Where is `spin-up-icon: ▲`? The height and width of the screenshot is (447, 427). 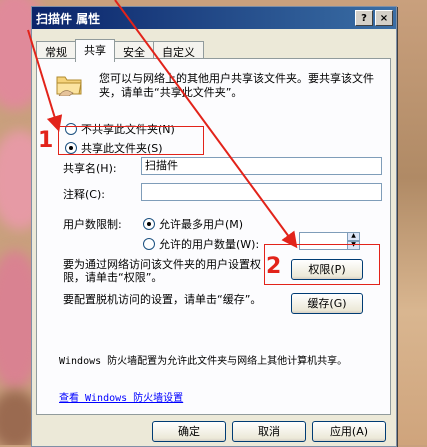
spin-up-icon: ▲ is located at coordinates (354, 236).